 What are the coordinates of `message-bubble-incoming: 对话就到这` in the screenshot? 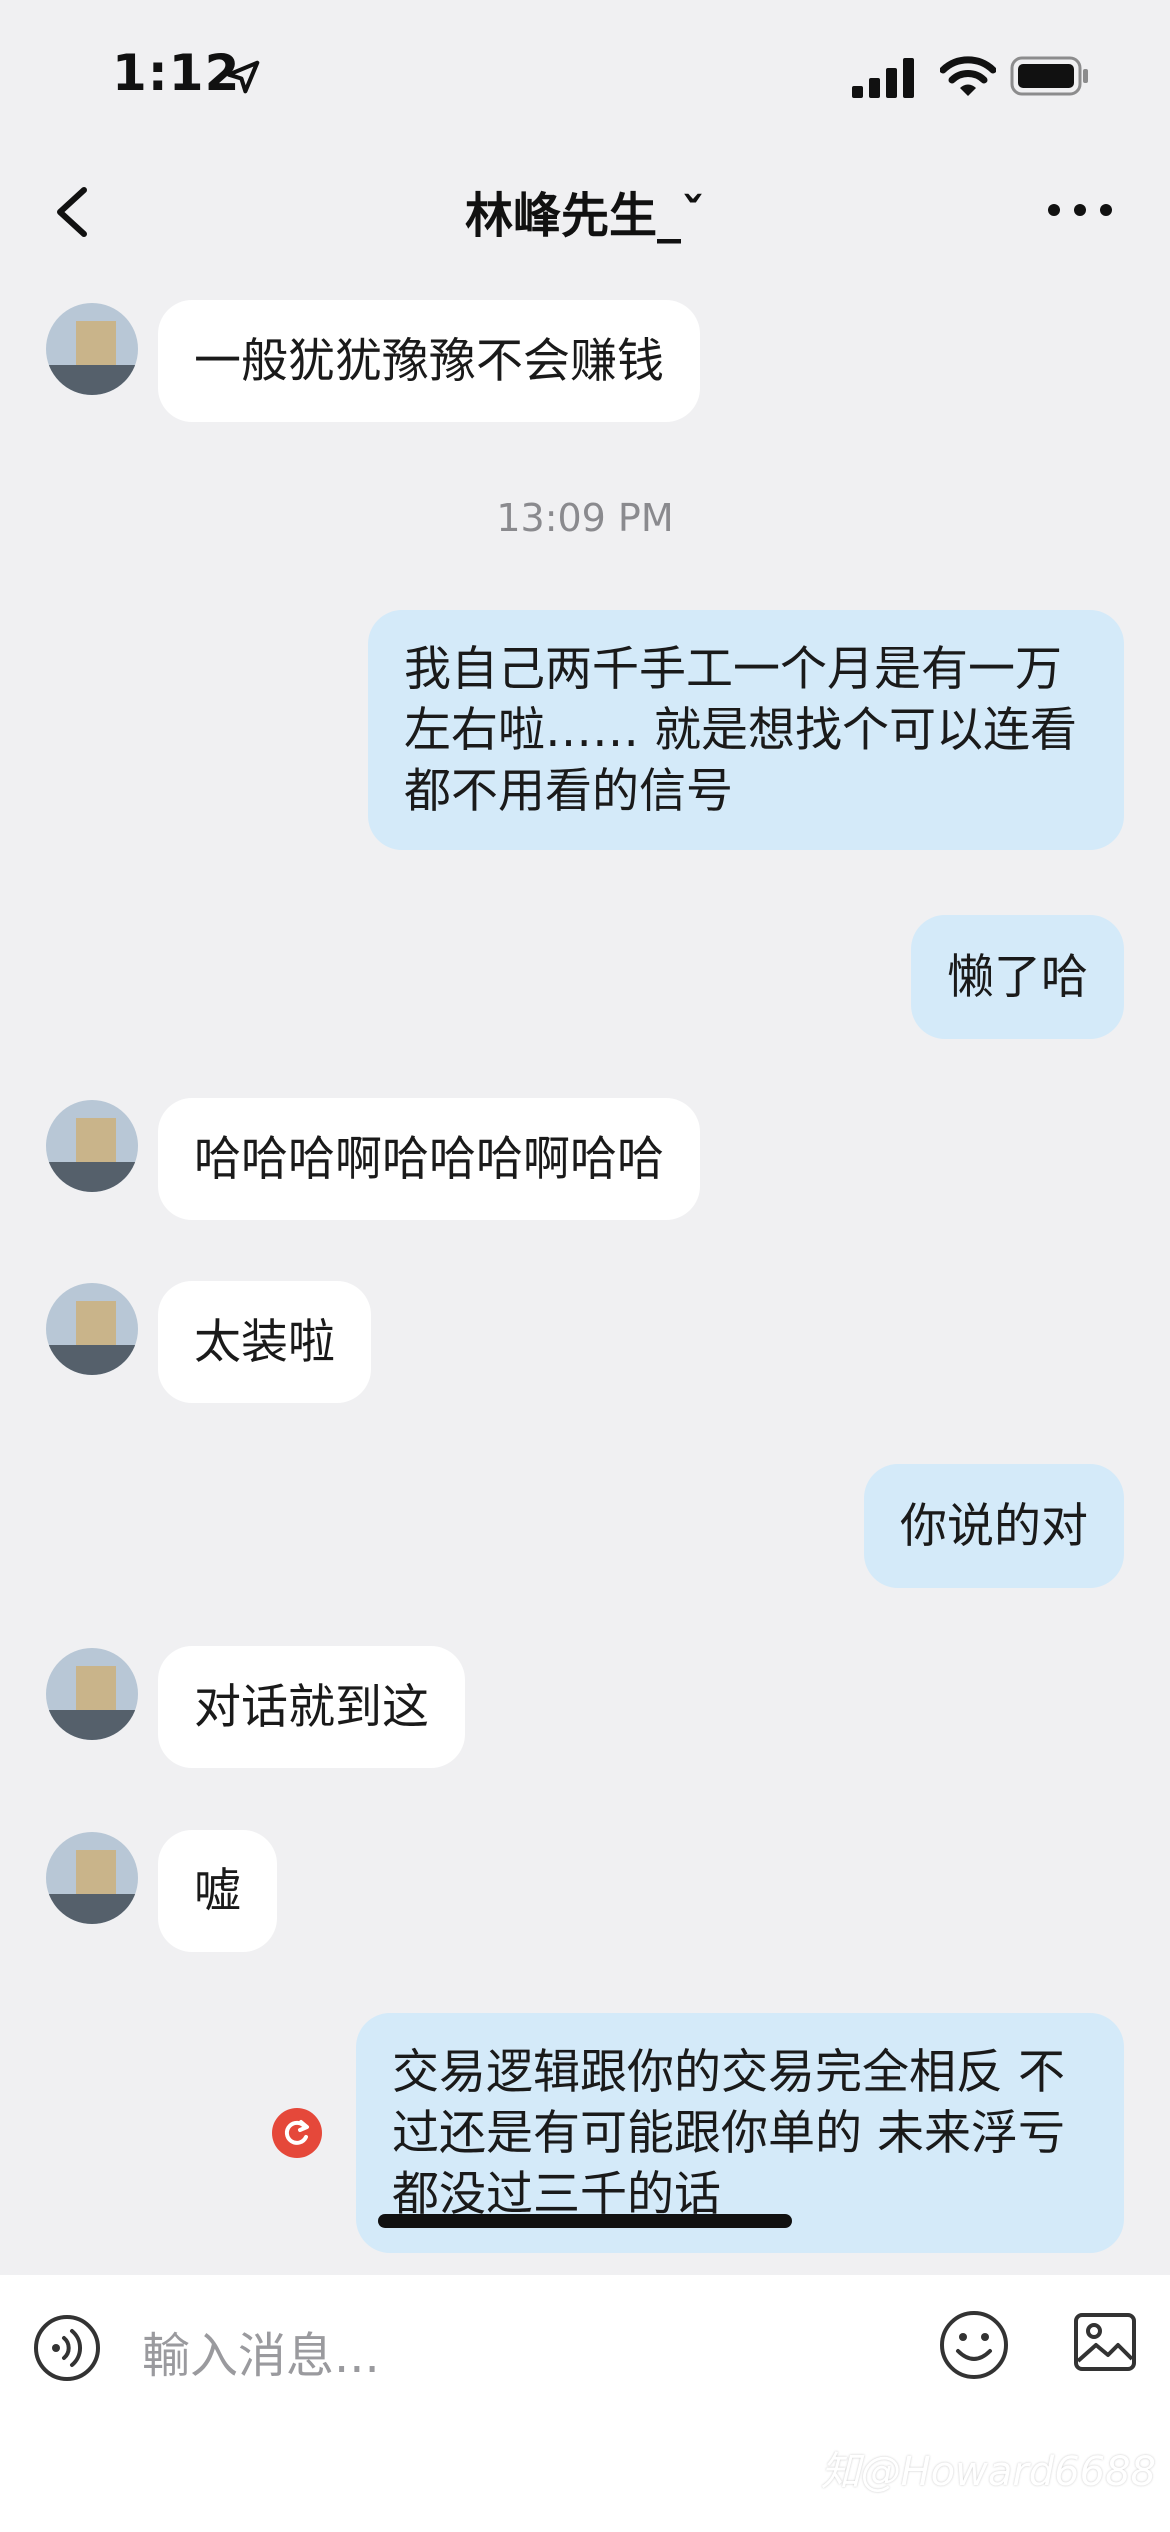 It's located at (311, 1707).